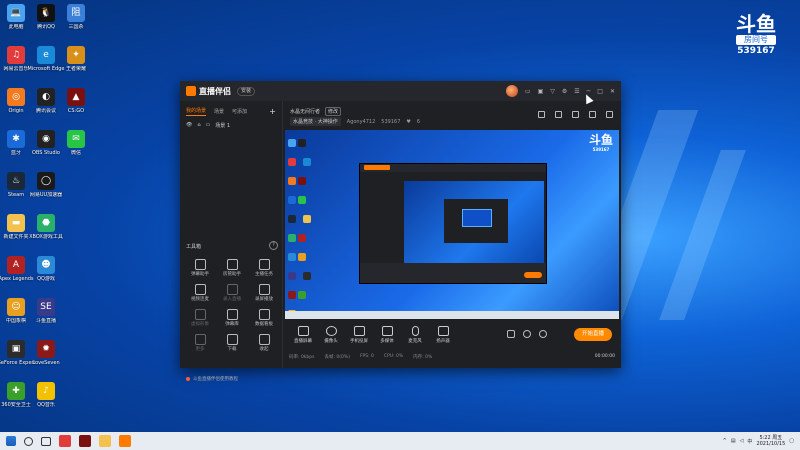 Image resolution: width=800 pixels, height=450 pixels. What do you see at coordinates (305, 112) in the screenshot?
I see `room-title: 水晶无间行者` at bounding box center [305, 112].